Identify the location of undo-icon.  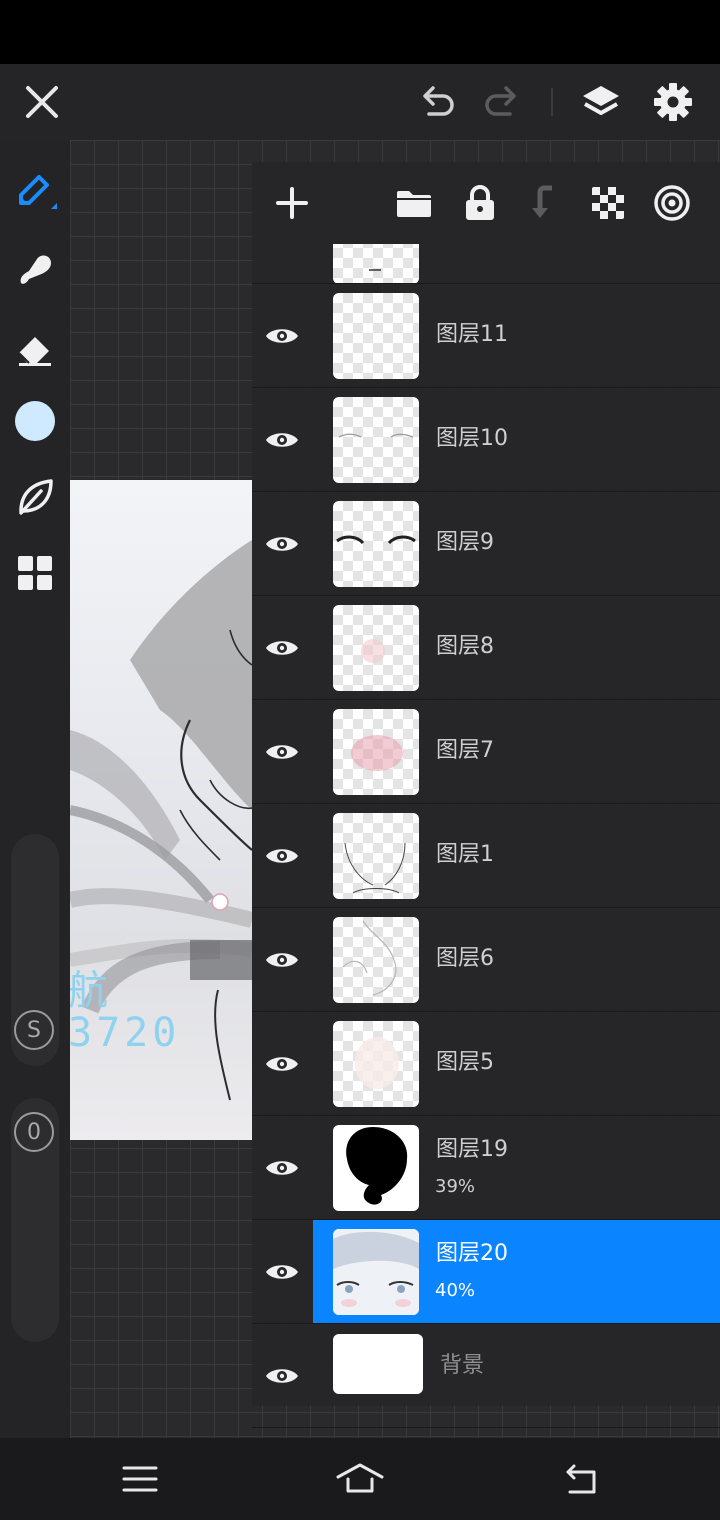
(437, 102).